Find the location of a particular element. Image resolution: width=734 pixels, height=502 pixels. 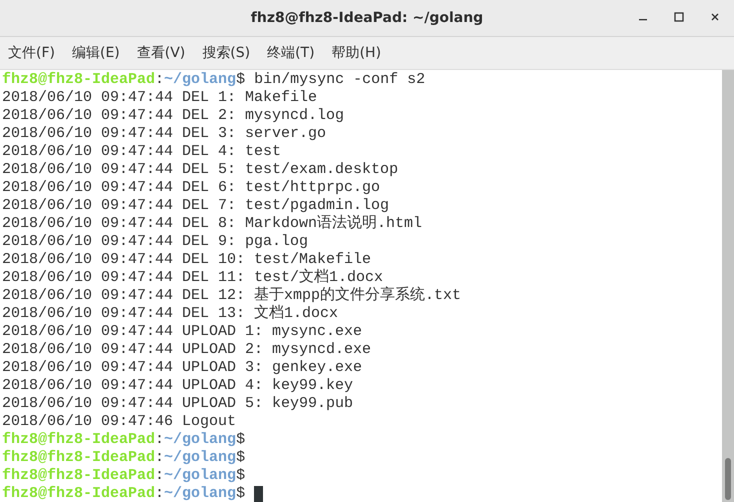

output-line: 2018/06/10 09:47:44 DEL 6: test/httprpc.go is located at coordinates (191, 188).